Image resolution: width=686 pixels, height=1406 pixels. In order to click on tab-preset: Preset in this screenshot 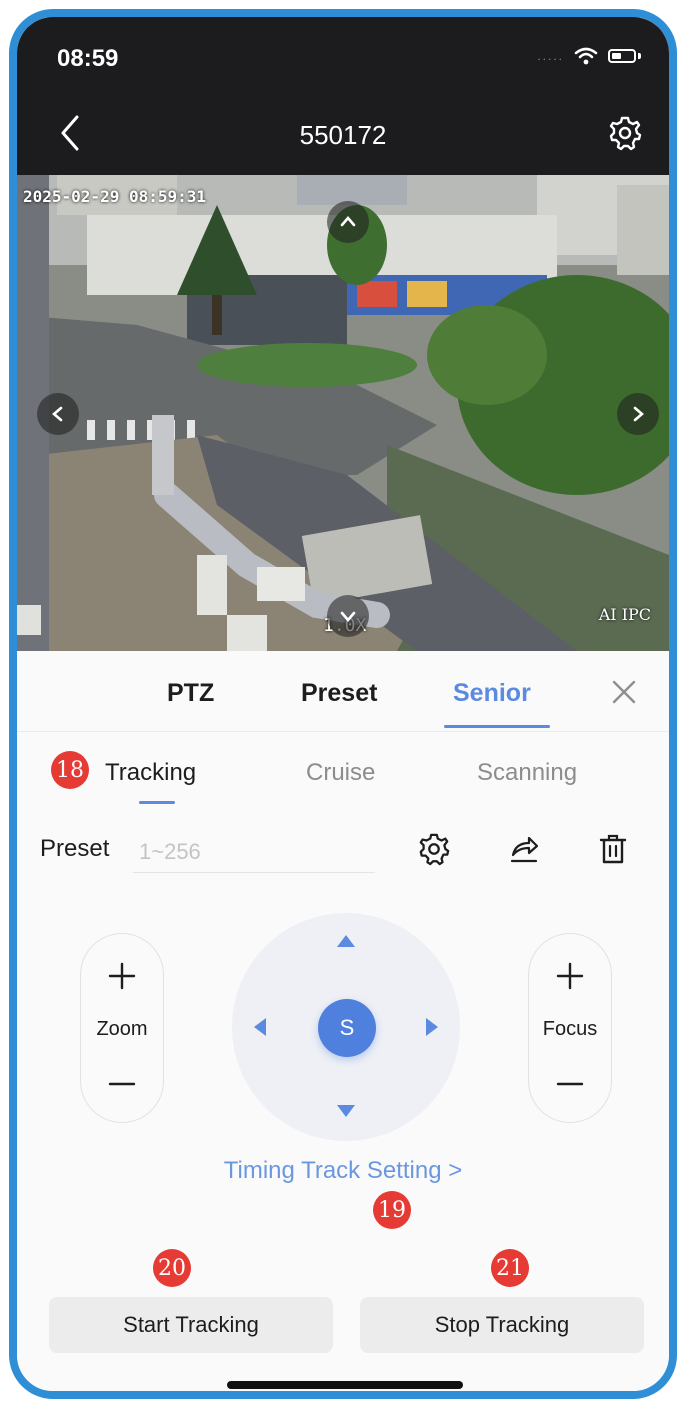, I will do `click(339, 693)`.